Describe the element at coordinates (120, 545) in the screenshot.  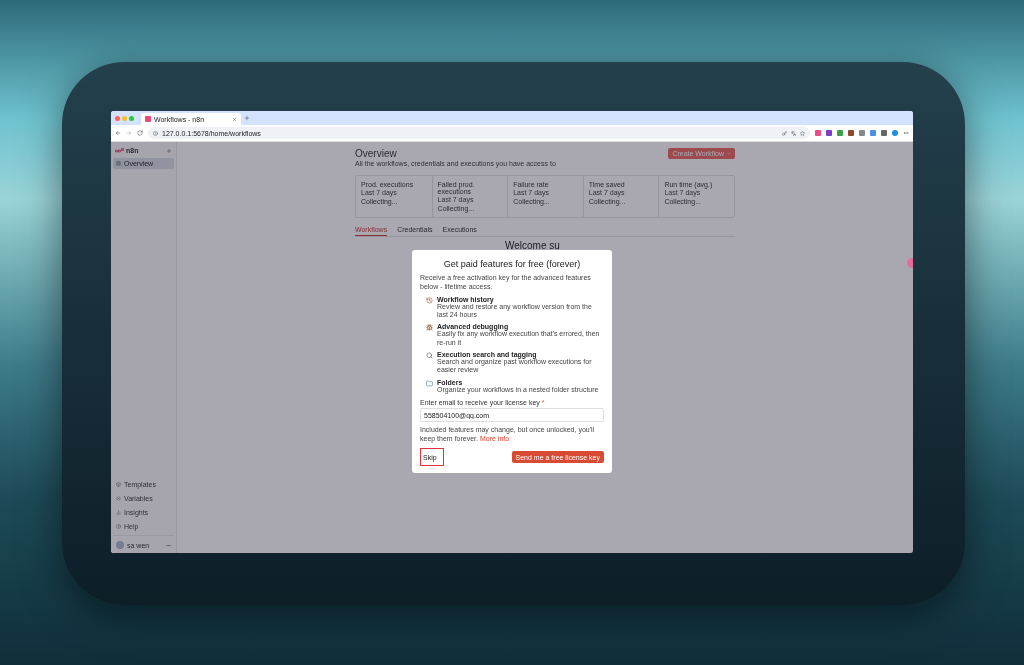
I see `avatar` at that location.